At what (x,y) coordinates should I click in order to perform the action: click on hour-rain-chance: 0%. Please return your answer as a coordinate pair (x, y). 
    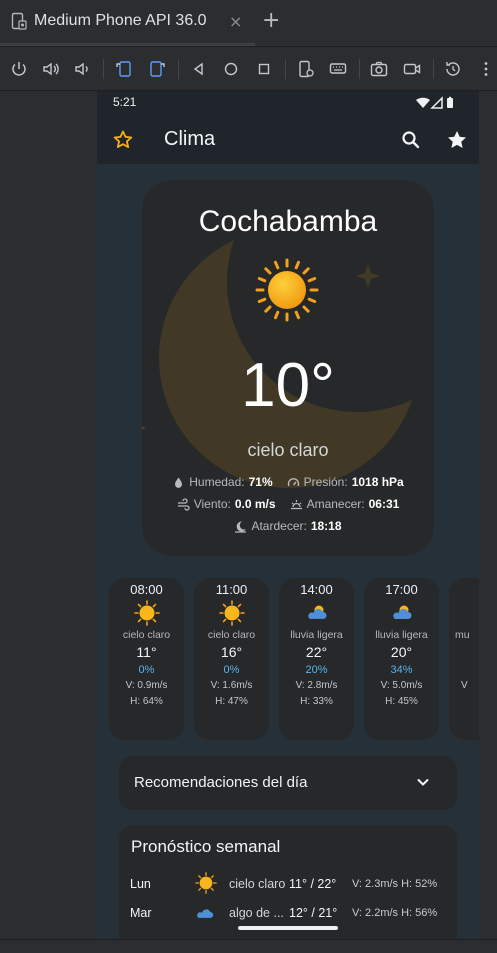
    Looking at the image, I should click on (231, 670).